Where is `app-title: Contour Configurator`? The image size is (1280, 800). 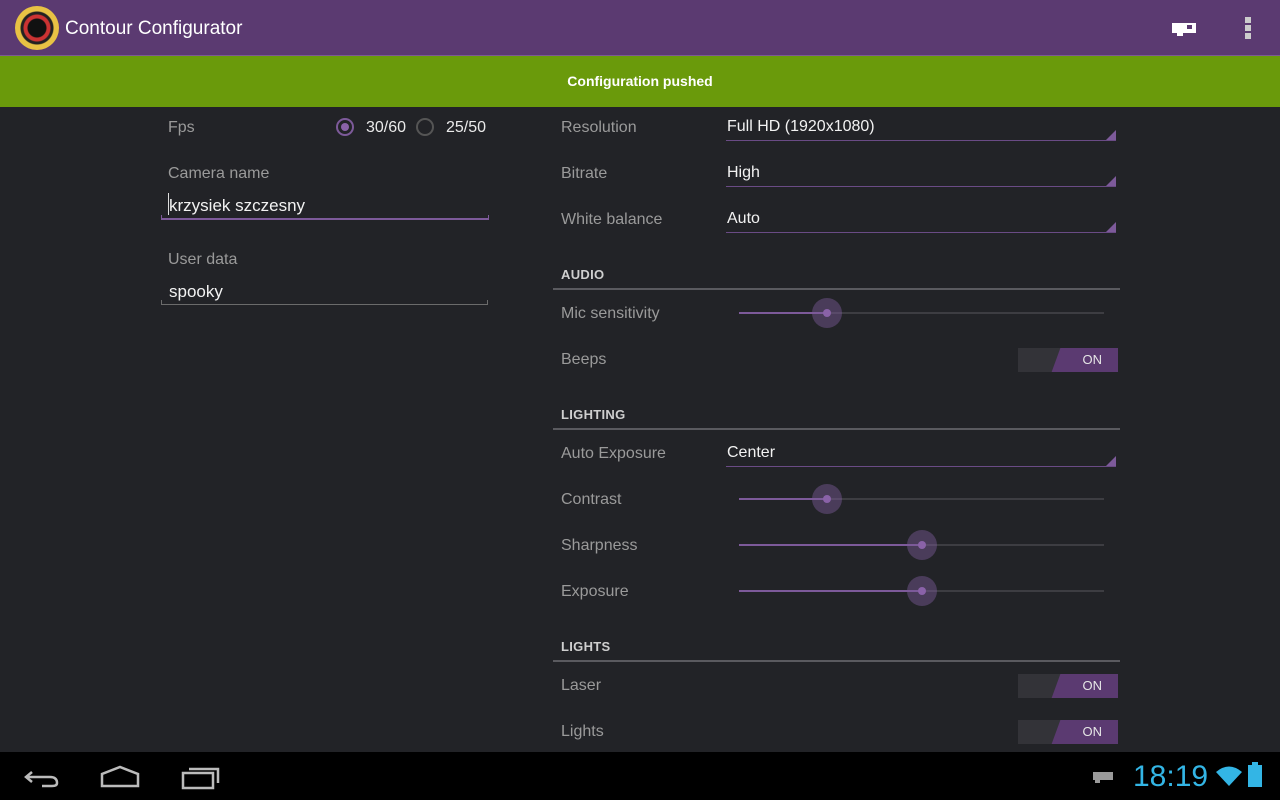
app-title: Contour Configurator is located at coordinates (154, 28).